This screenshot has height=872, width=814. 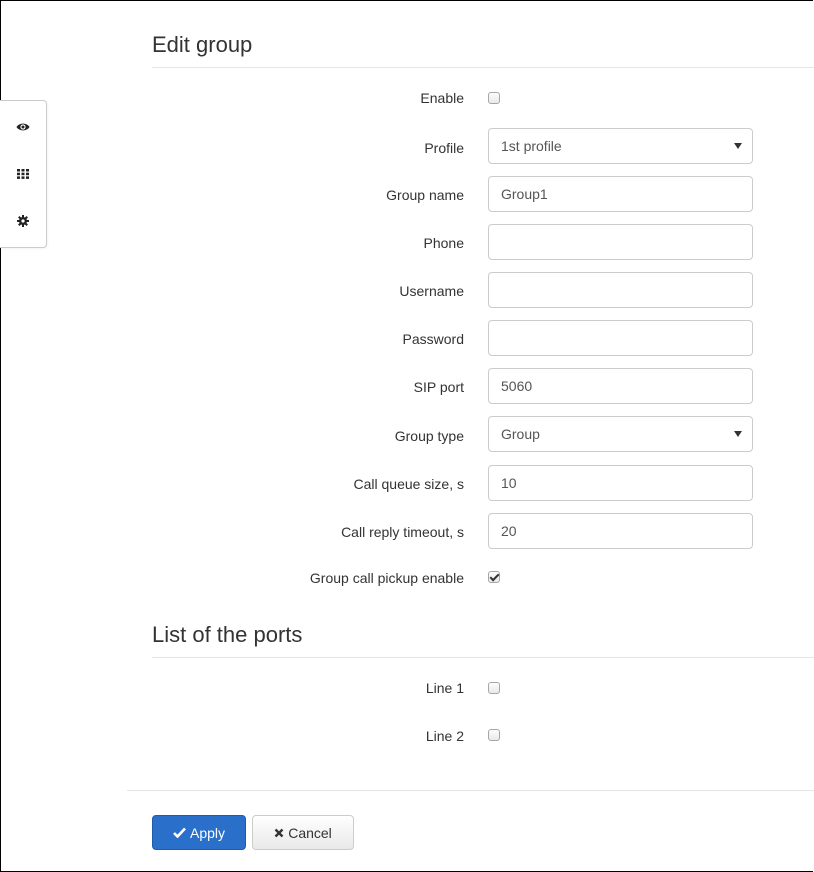 What do you see at coordinates (408, 484) in the screenshot?
I see `call-queue-size-label: Call queue size, s` at bounding box center [408, 484].